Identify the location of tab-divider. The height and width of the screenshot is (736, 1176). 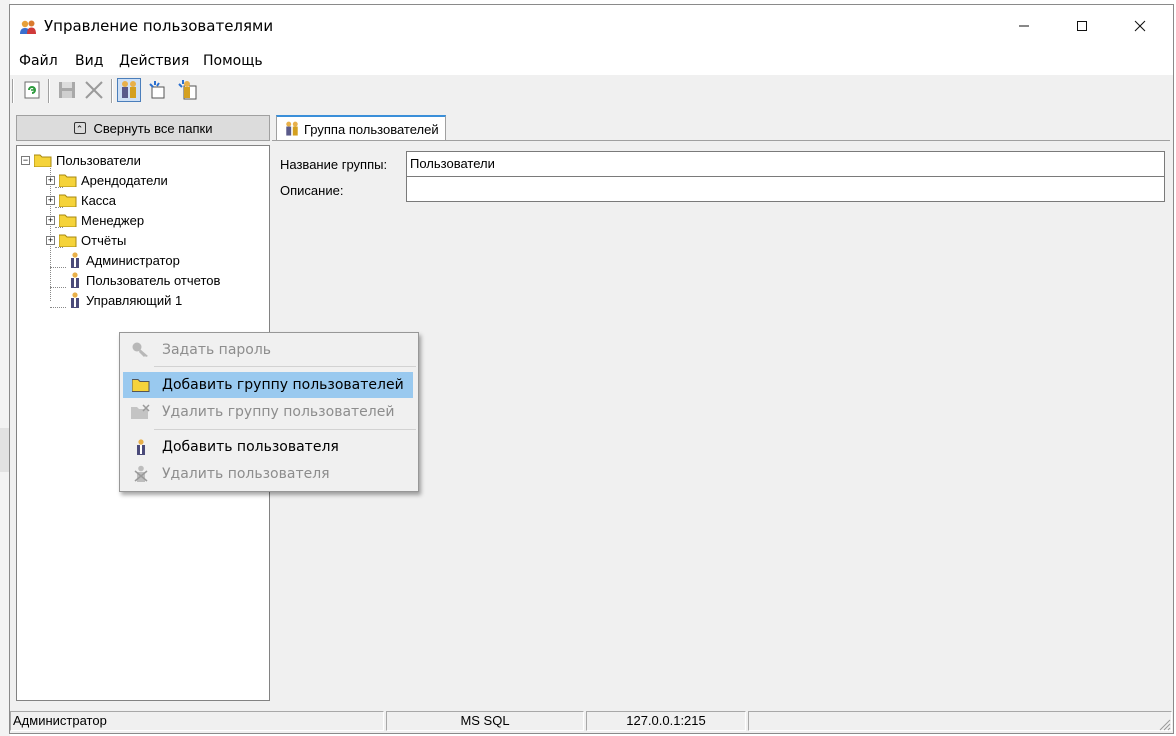
(721, 140).